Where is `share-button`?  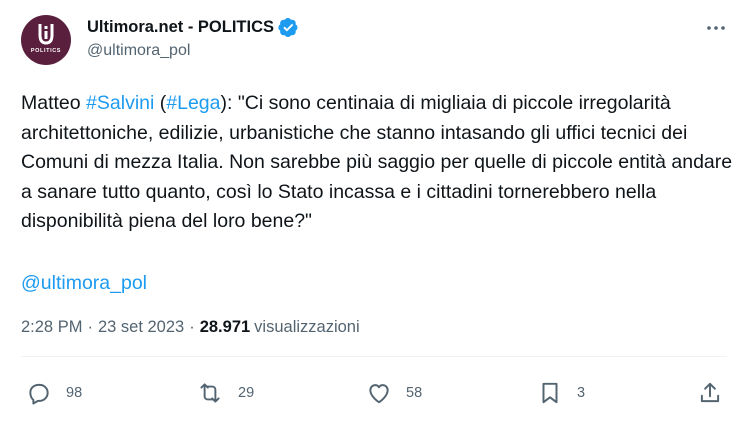
share-button is located at coordinates (710, 393).